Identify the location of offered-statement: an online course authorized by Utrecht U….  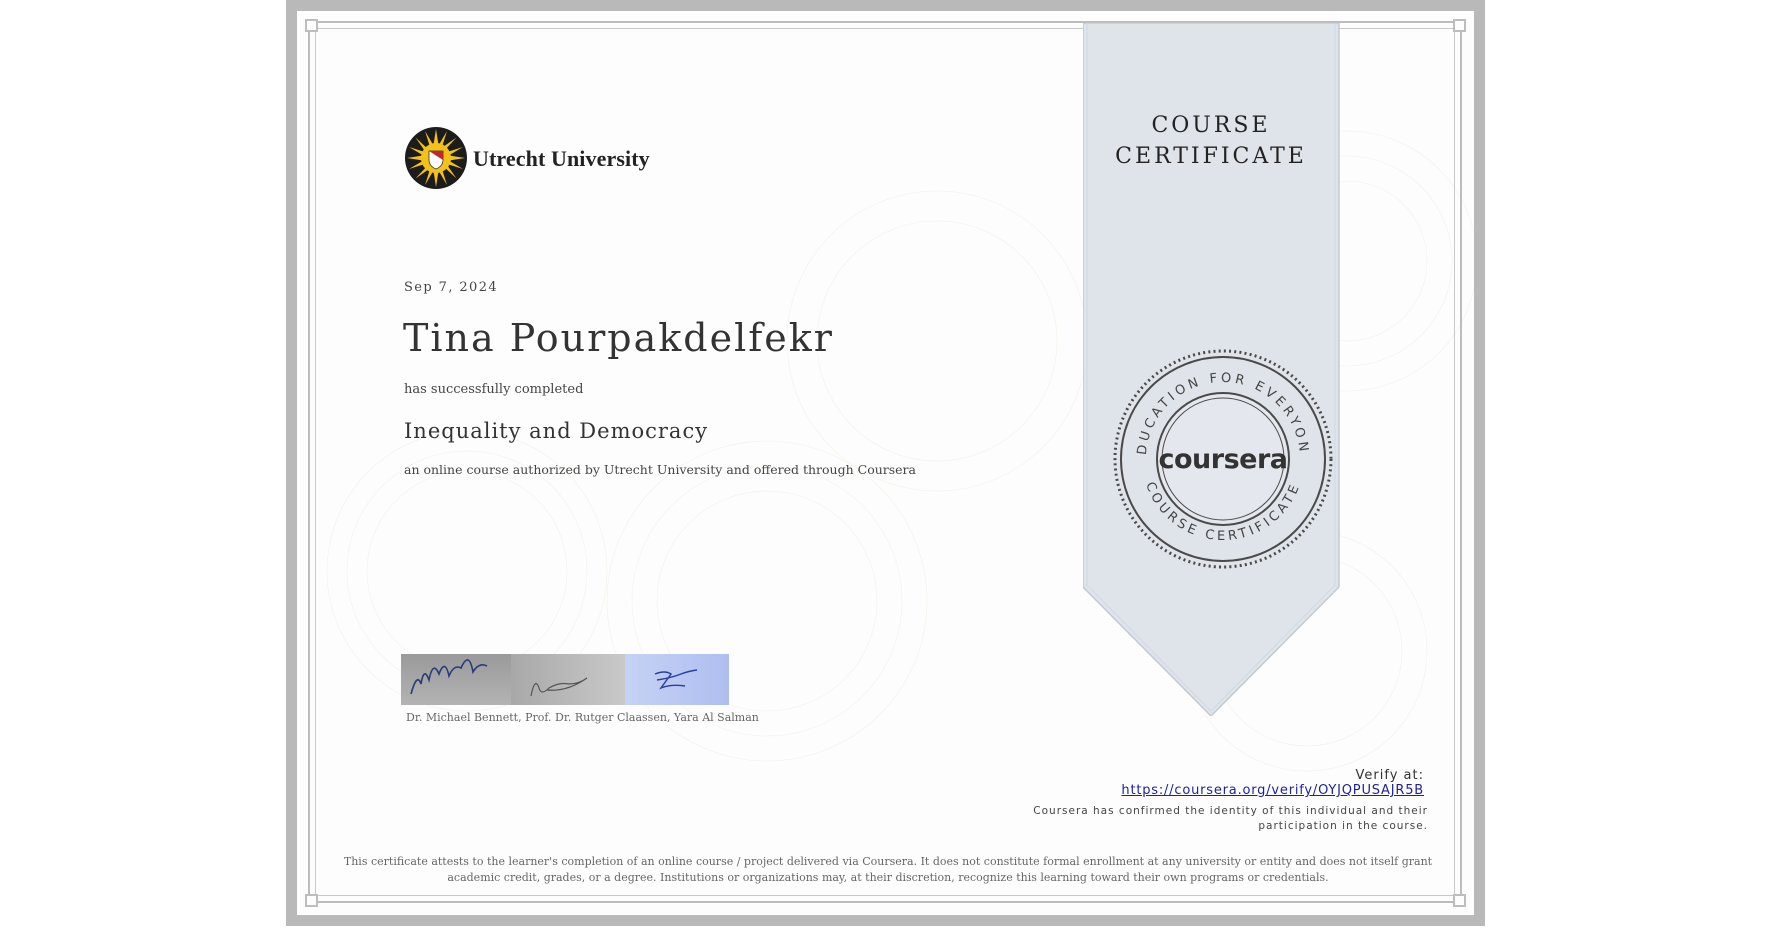
(660, 469).